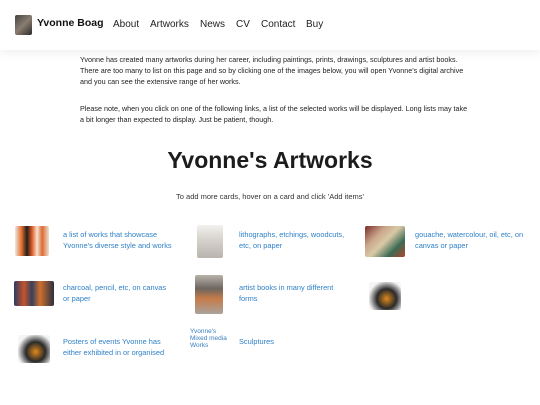 This screenshot has height=405, width=540. What do you see at coordinates (169, 24) in the screenshot?
I see `nav-artworks: Artworks` at bounding box center [169, 24].